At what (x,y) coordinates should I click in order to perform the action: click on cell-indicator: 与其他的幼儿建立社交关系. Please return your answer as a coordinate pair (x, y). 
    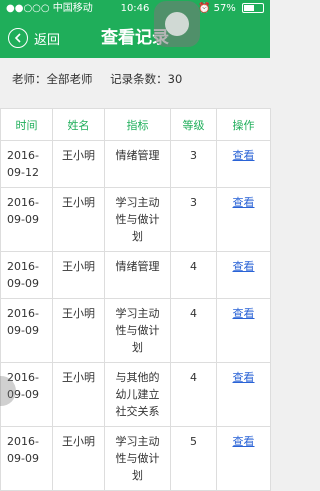
    Looking at the image, I should click on (137, 394).